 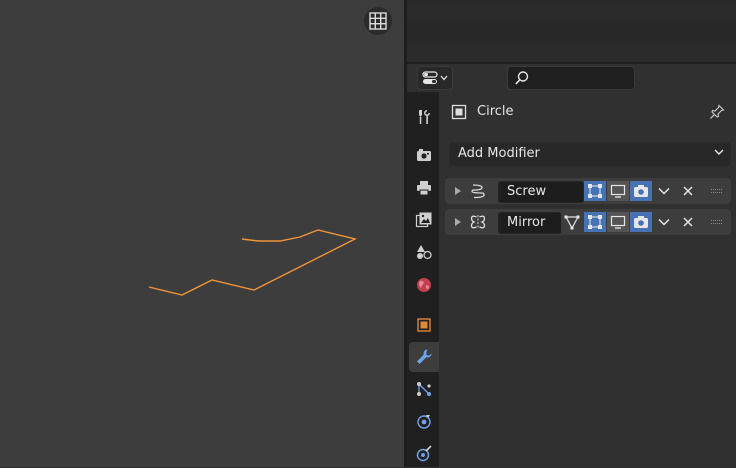 I want to click on add-modifier-label: Add Modifier, so click(x=499, y=153).